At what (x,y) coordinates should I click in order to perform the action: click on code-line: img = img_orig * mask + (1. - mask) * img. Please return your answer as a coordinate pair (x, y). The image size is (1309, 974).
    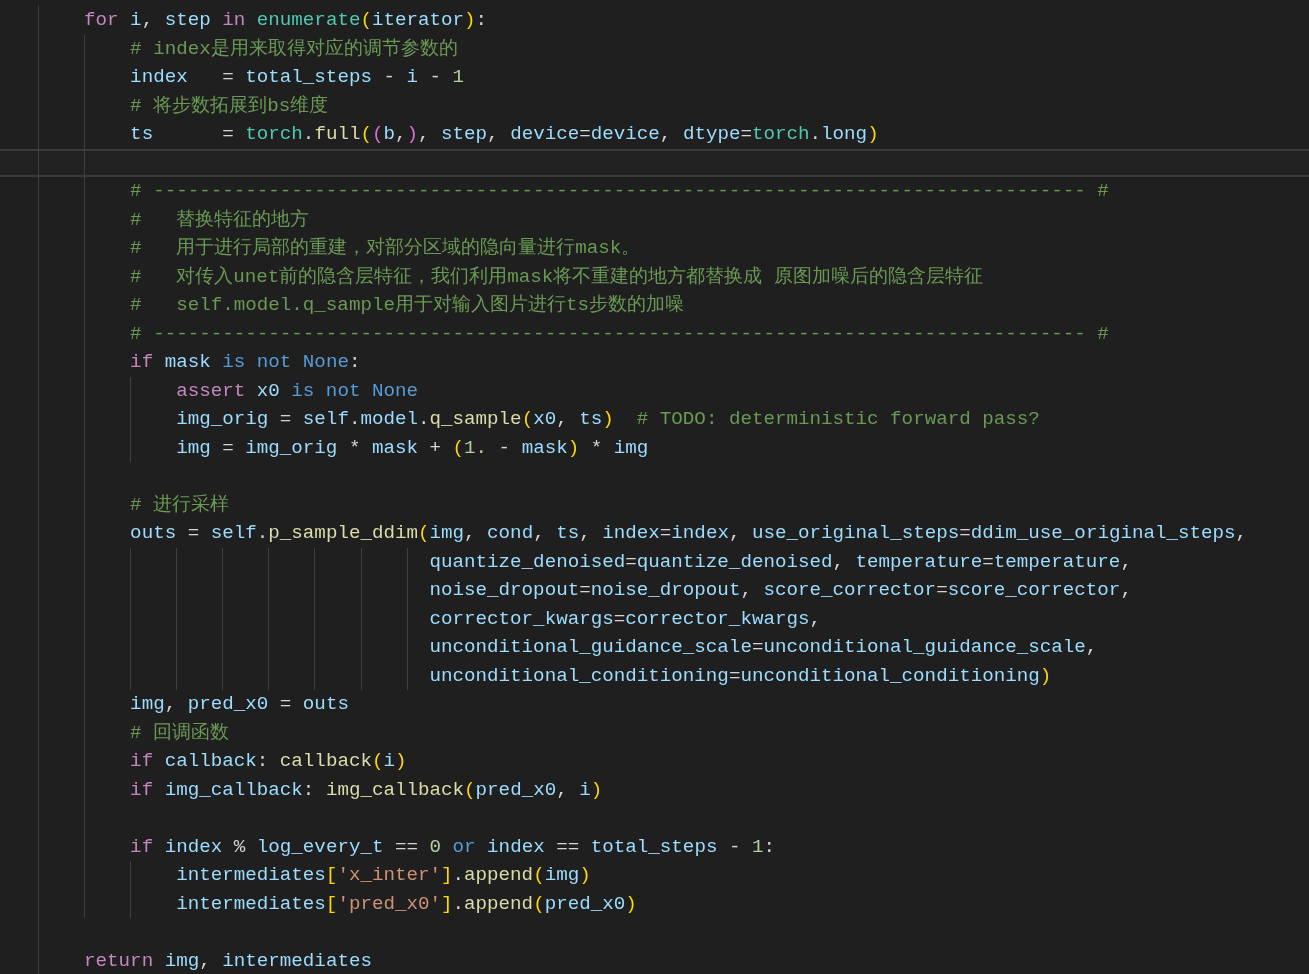
    Looking at the image, I should click on (654, 447).